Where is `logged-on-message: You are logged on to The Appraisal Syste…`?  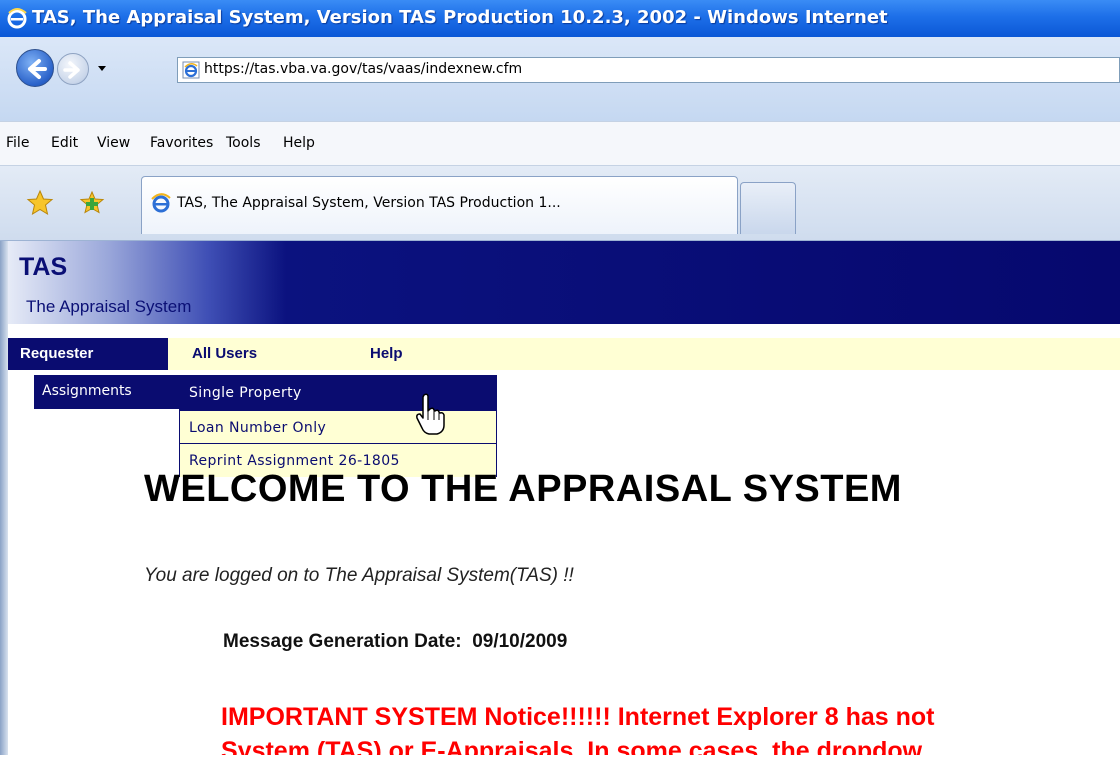 logged-on-message: You are logged on to The Appraisal Syste… is located at coordinates (359, 575).